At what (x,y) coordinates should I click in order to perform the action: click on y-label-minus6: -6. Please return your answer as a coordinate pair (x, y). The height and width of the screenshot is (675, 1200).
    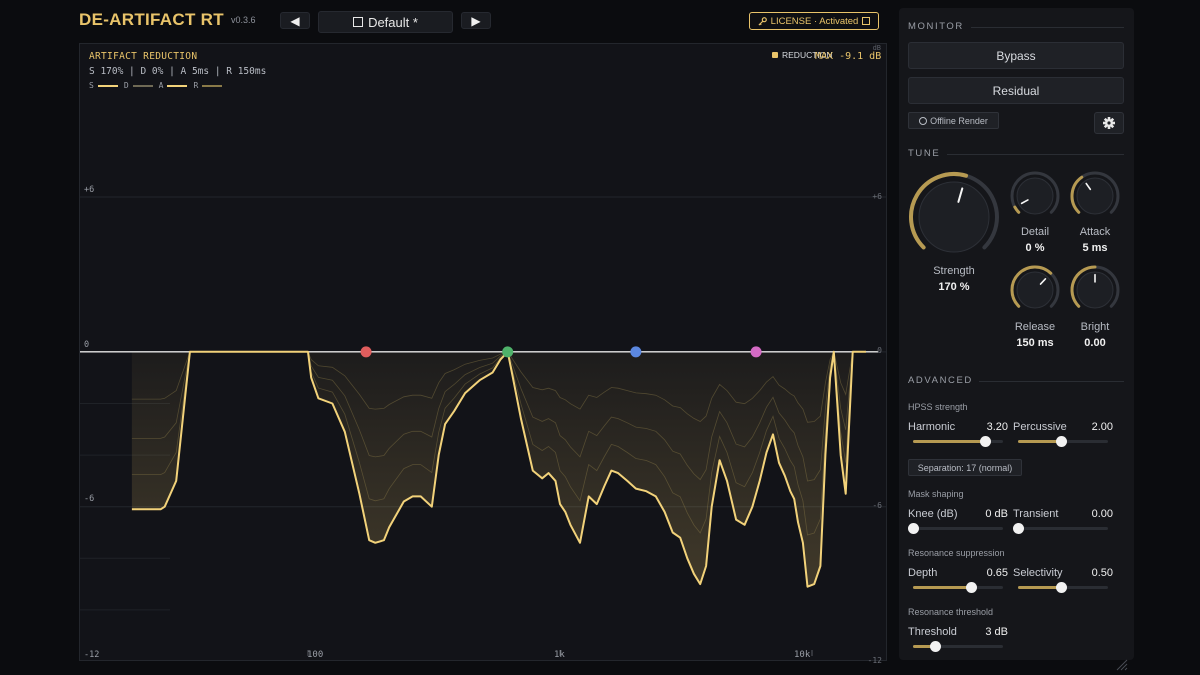
    Looking at the image, I should click on (89, 499).